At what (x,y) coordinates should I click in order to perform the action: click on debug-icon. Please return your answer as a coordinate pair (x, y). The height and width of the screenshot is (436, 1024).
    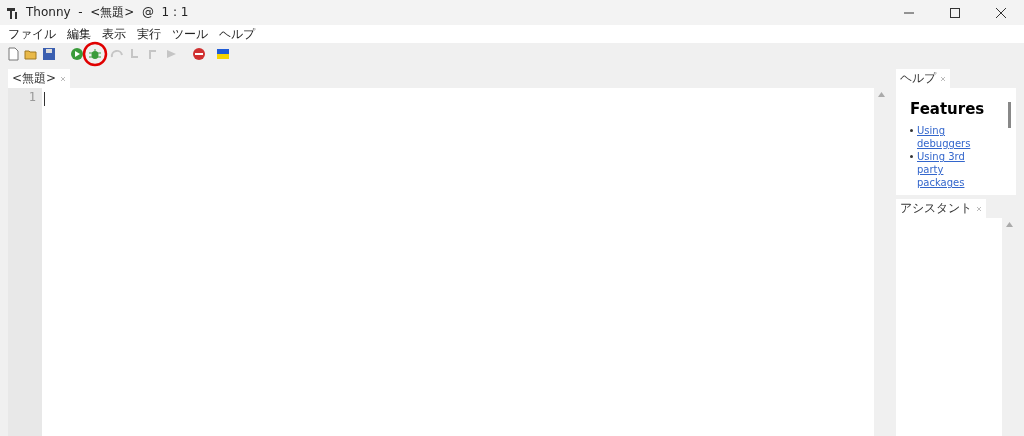
    Looking at the image, I should click on (95, 54).